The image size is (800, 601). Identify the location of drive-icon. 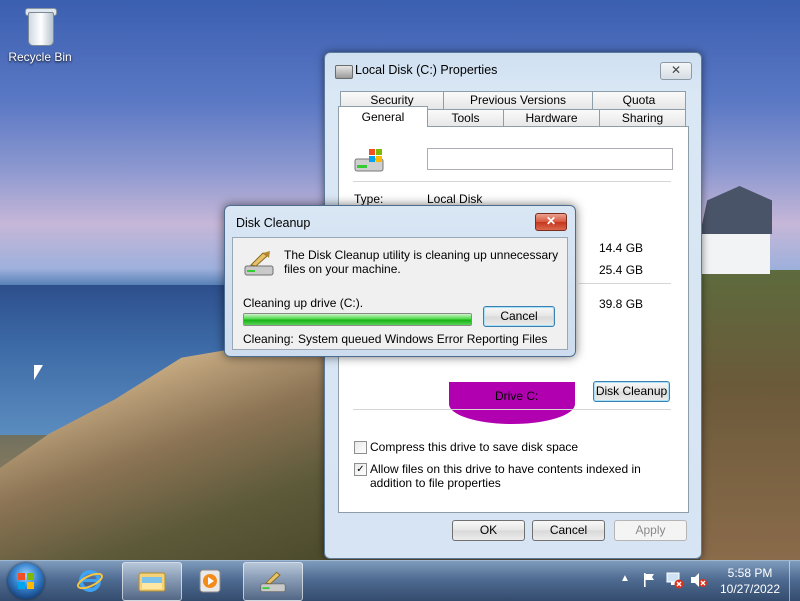
(344, 72).